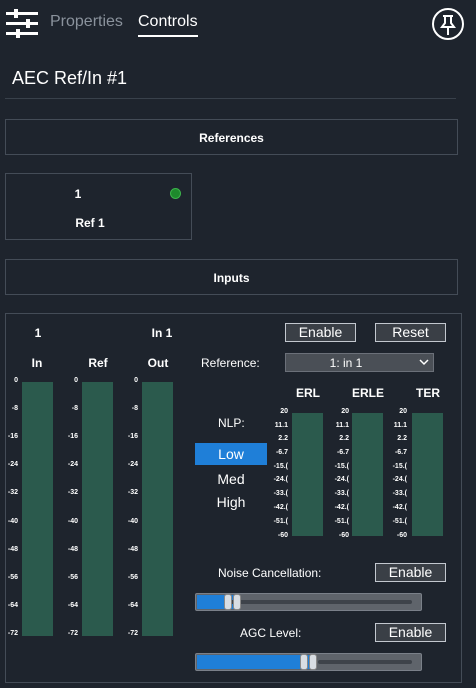  What do you see at coordinates (231, 479) in the screenshot?
I see `nlp-option-med: Med` at bounding box center [231, 479].